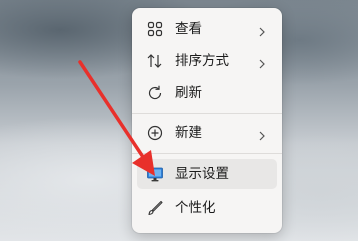 The width and height of the screenshot is (358, 241). Describe the element at coordinates (188, 29) in the screenshot. I see `menu-item-label: 查看` at that location.